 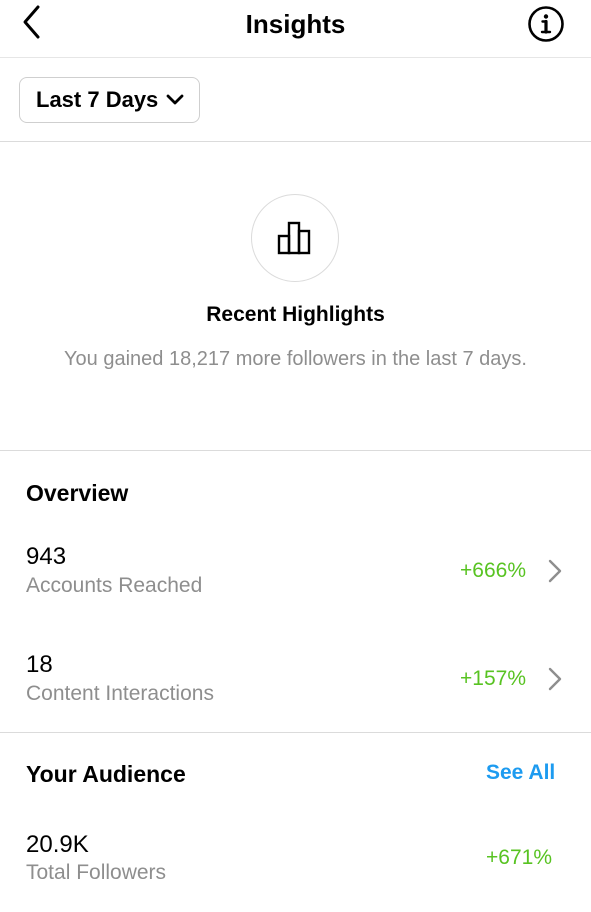 I want to click on info-button, so click(x=546, y=24).